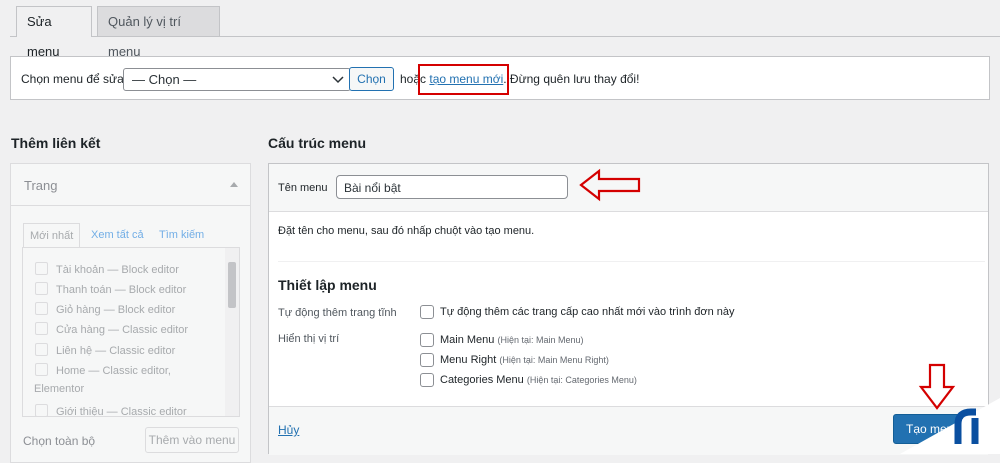 Image resolution: width=1000 pixels, height=463 pixels. I want to click on list-scrollbar, so click(232, 332).